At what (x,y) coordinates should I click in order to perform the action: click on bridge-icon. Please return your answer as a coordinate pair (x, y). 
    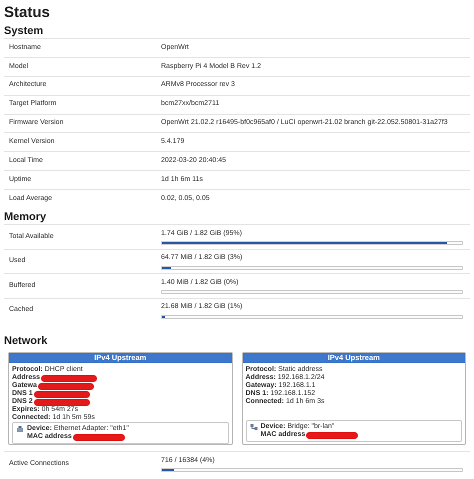
    Looking at the image, I should click on (254, 427).